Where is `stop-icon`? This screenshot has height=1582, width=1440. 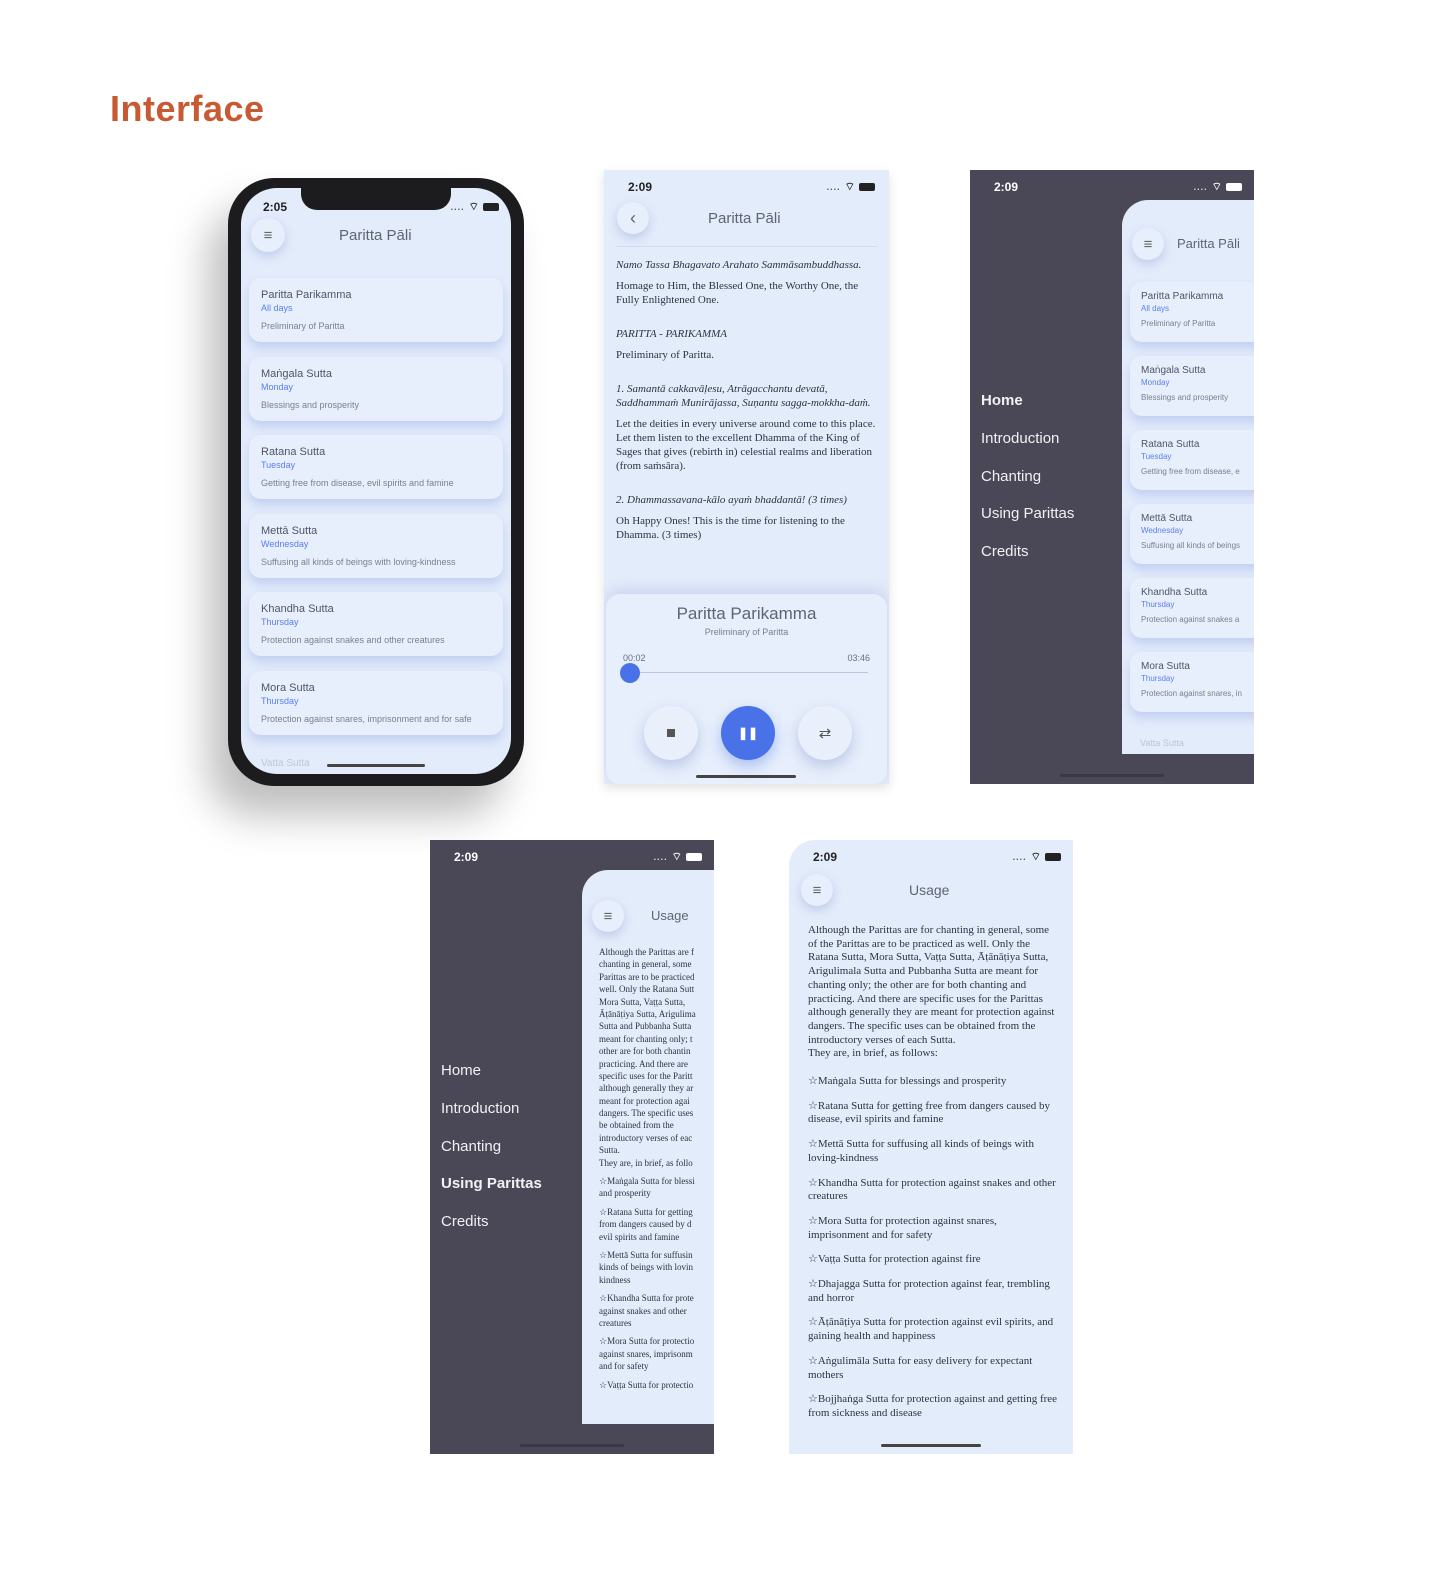
stop-icon is located at coordinates (671, 733).